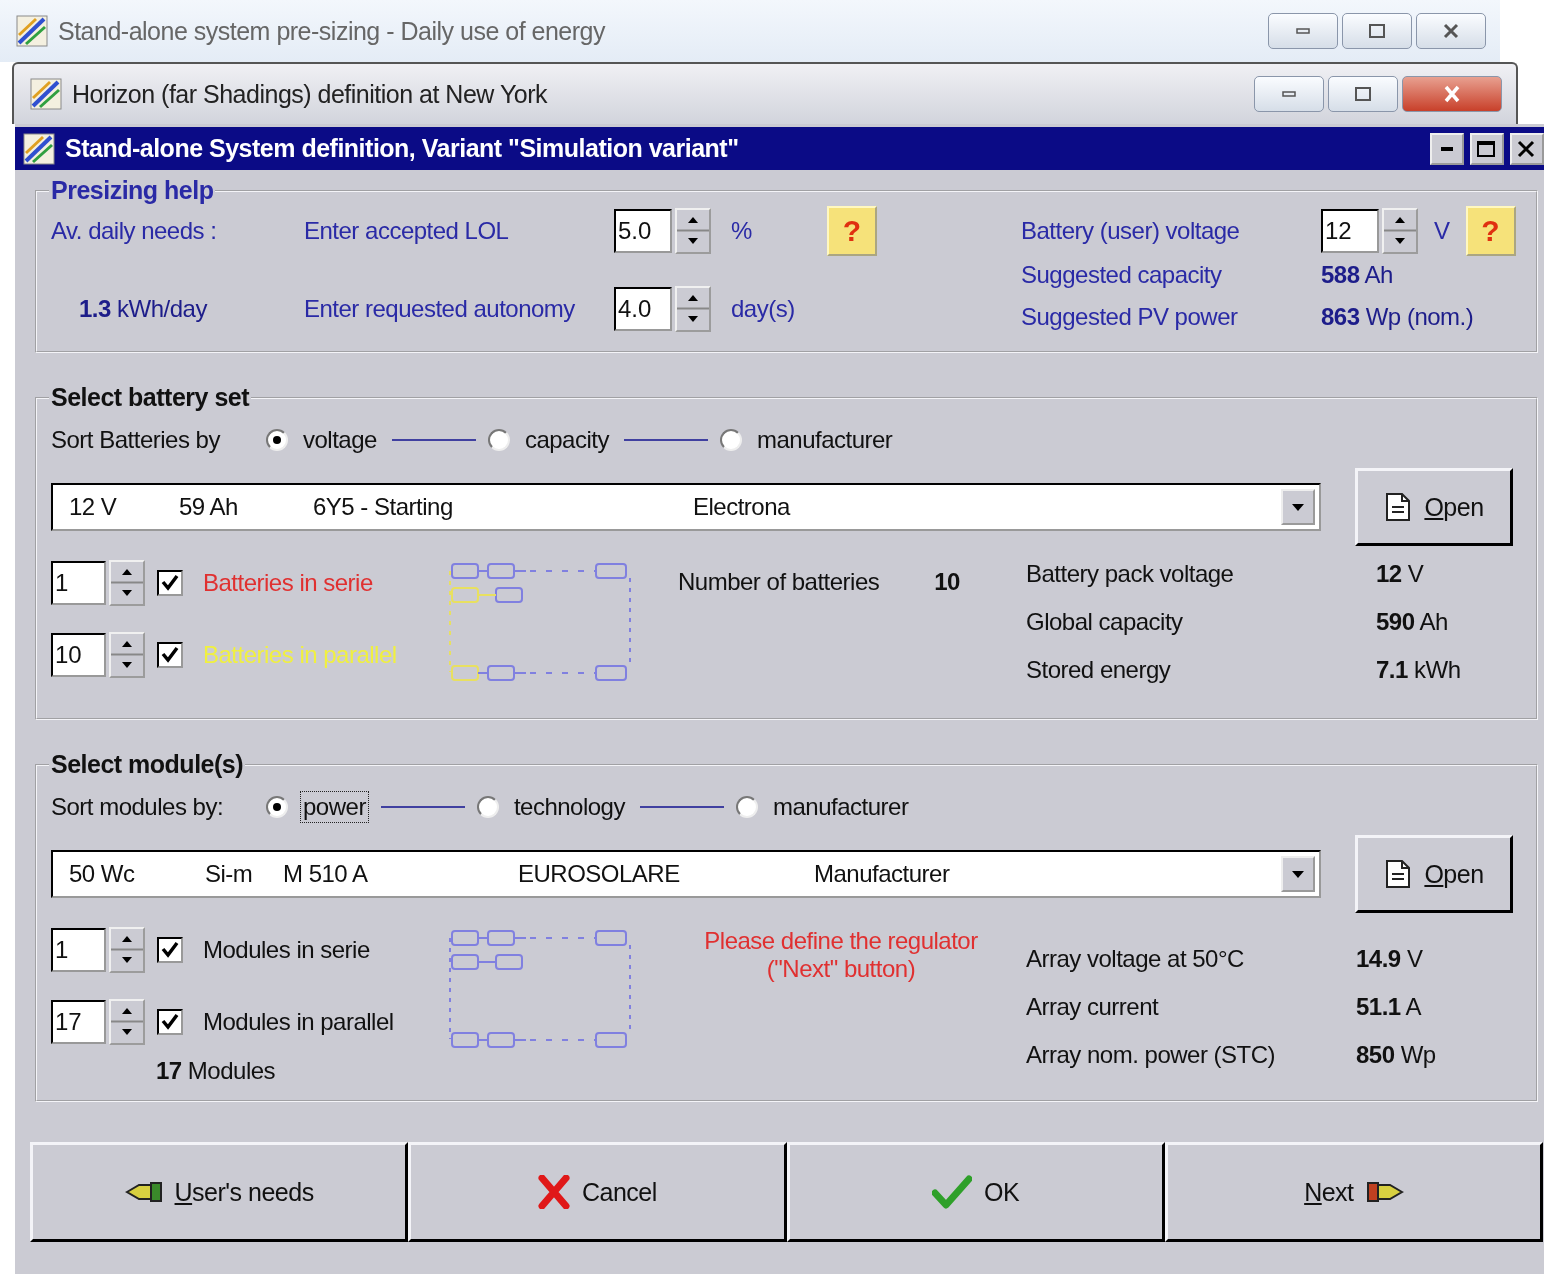  Describe the element at coordinates (952, 1192) in the screenshot. I see `checkmark-icon` at that location.